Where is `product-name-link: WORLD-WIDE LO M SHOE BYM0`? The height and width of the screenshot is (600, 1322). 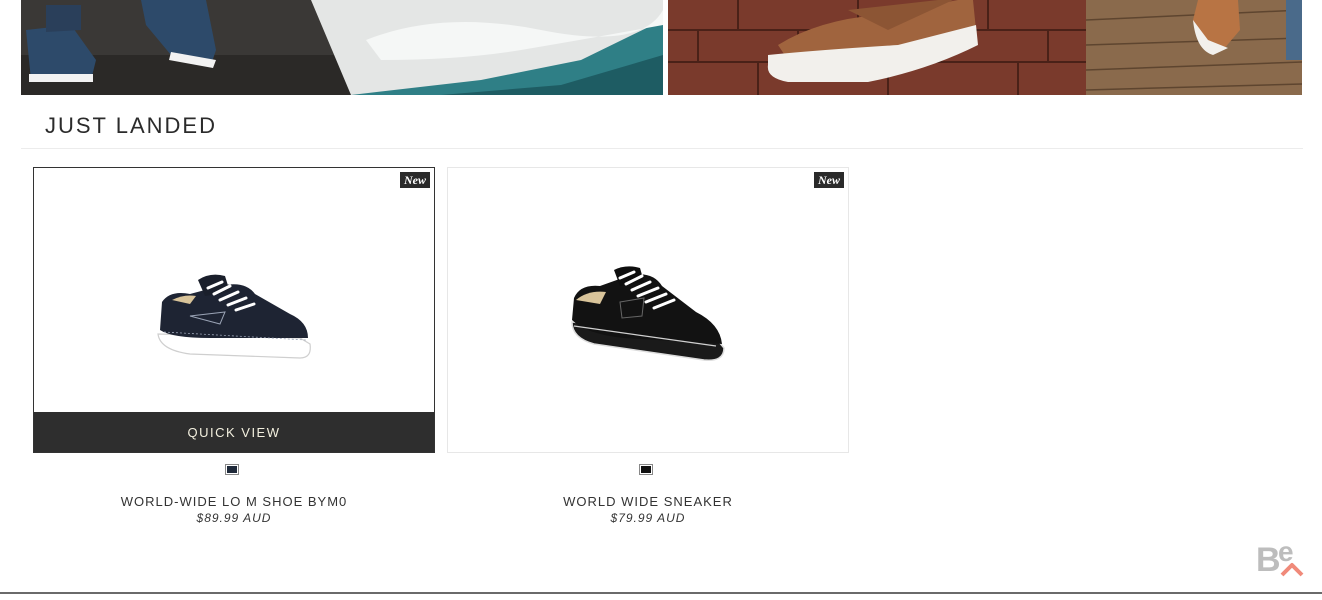
product-name-link: WORLD-WIDE LO M SHOE BYM0 is located at coordinates (234, 501).